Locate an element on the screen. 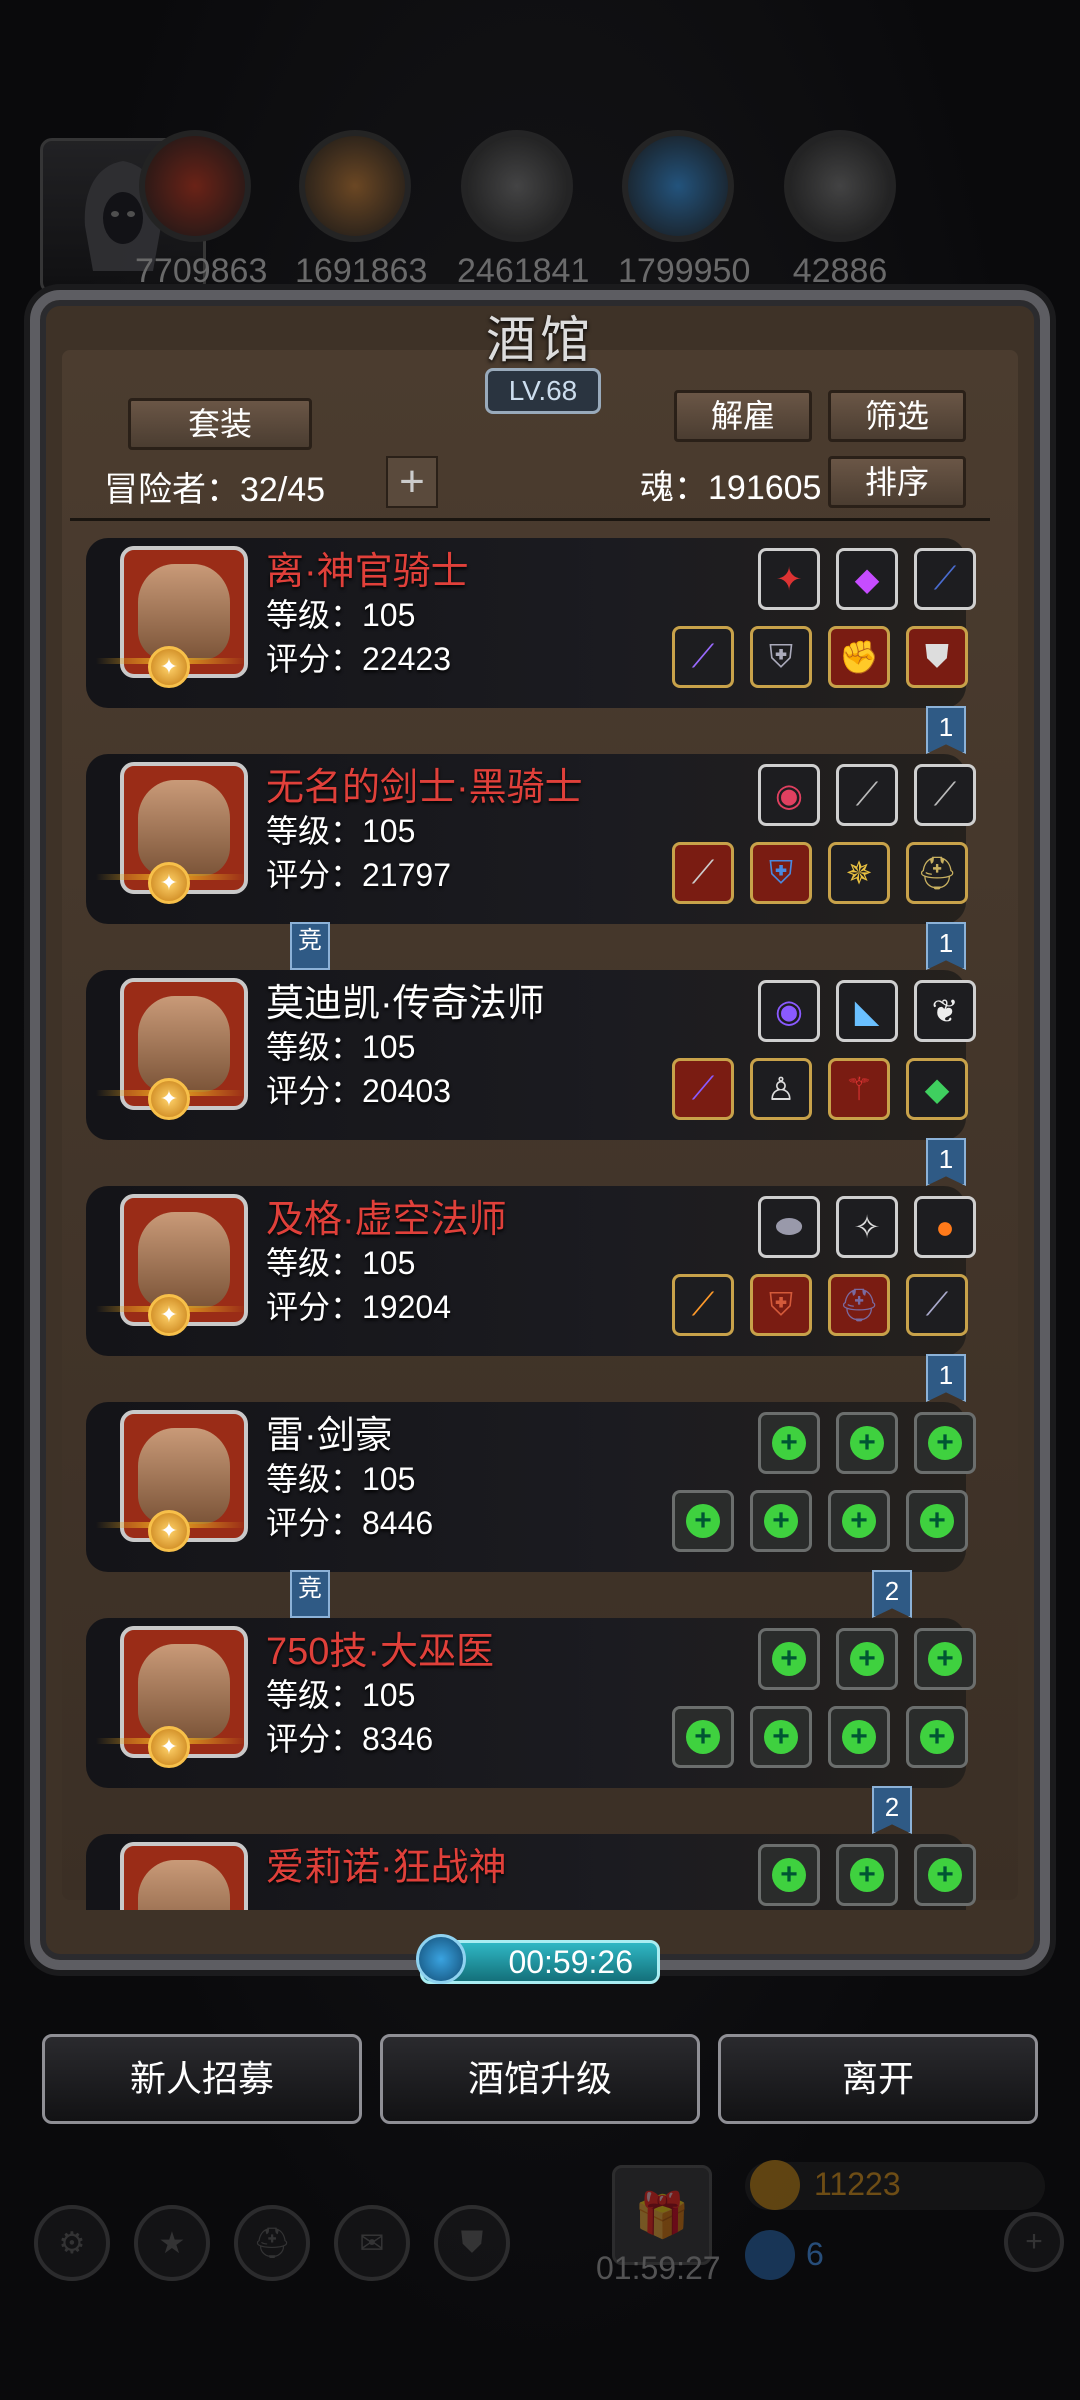  mail-icon: ✉ is located at coordinates (372, 2243).